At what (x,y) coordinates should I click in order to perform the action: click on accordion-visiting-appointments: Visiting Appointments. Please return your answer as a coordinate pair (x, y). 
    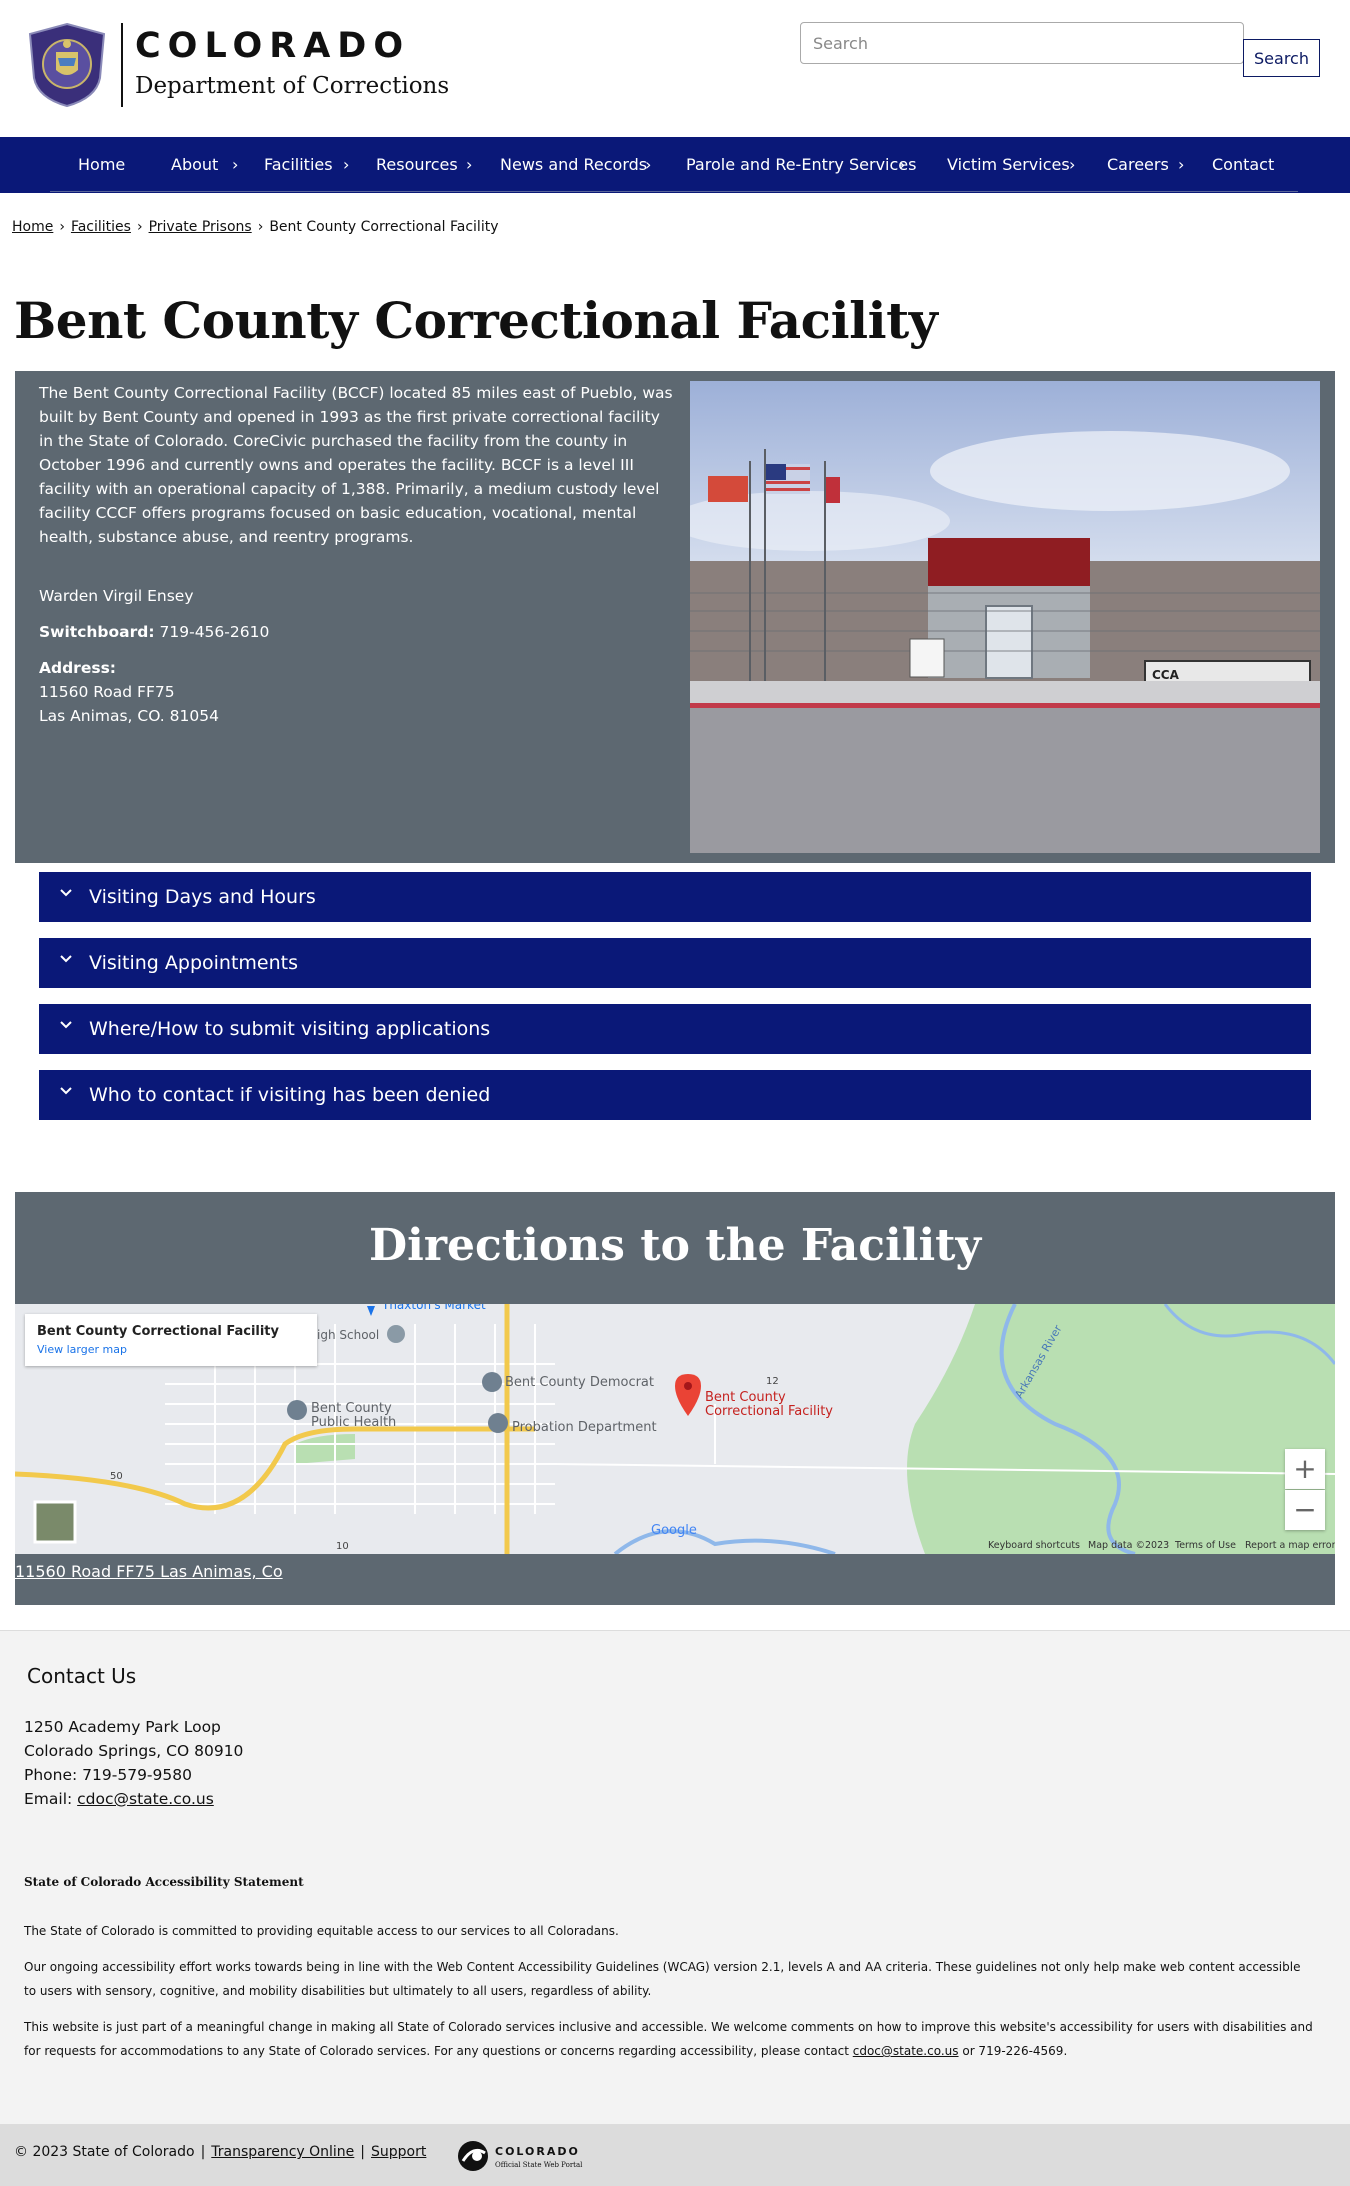
    Looking at the image, I should click on (675, 963).